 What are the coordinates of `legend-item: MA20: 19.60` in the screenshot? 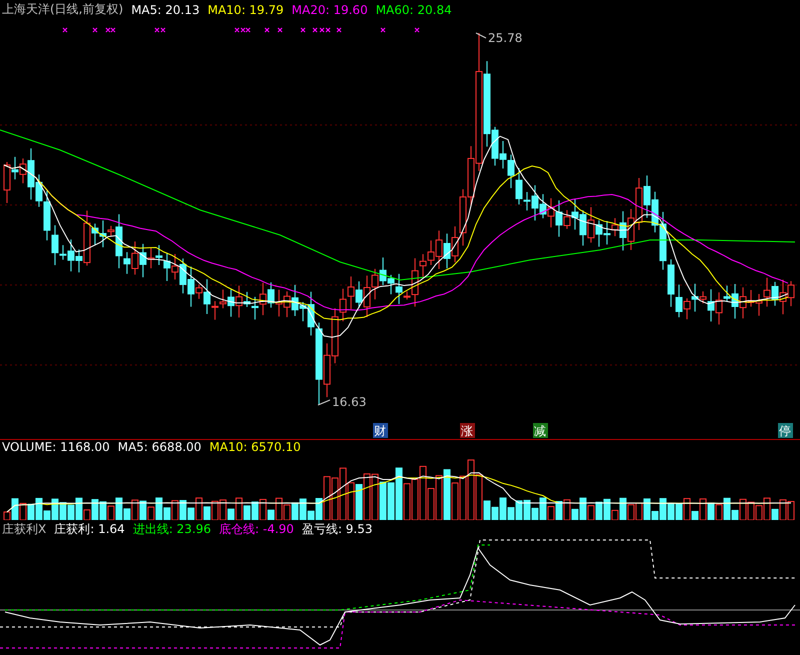 It's located at (330, 9).